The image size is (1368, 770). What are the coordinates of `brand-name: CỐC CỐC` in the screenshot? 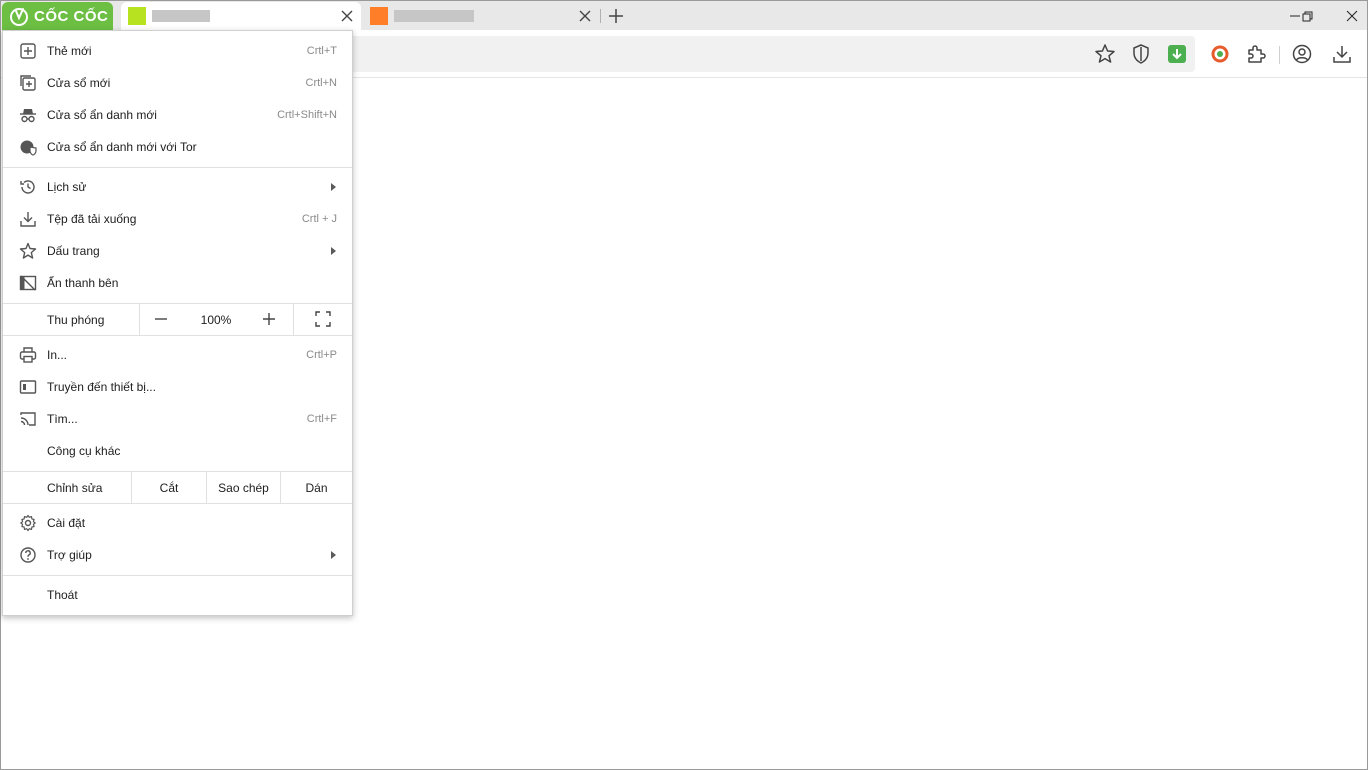 It's located at (71, 16).